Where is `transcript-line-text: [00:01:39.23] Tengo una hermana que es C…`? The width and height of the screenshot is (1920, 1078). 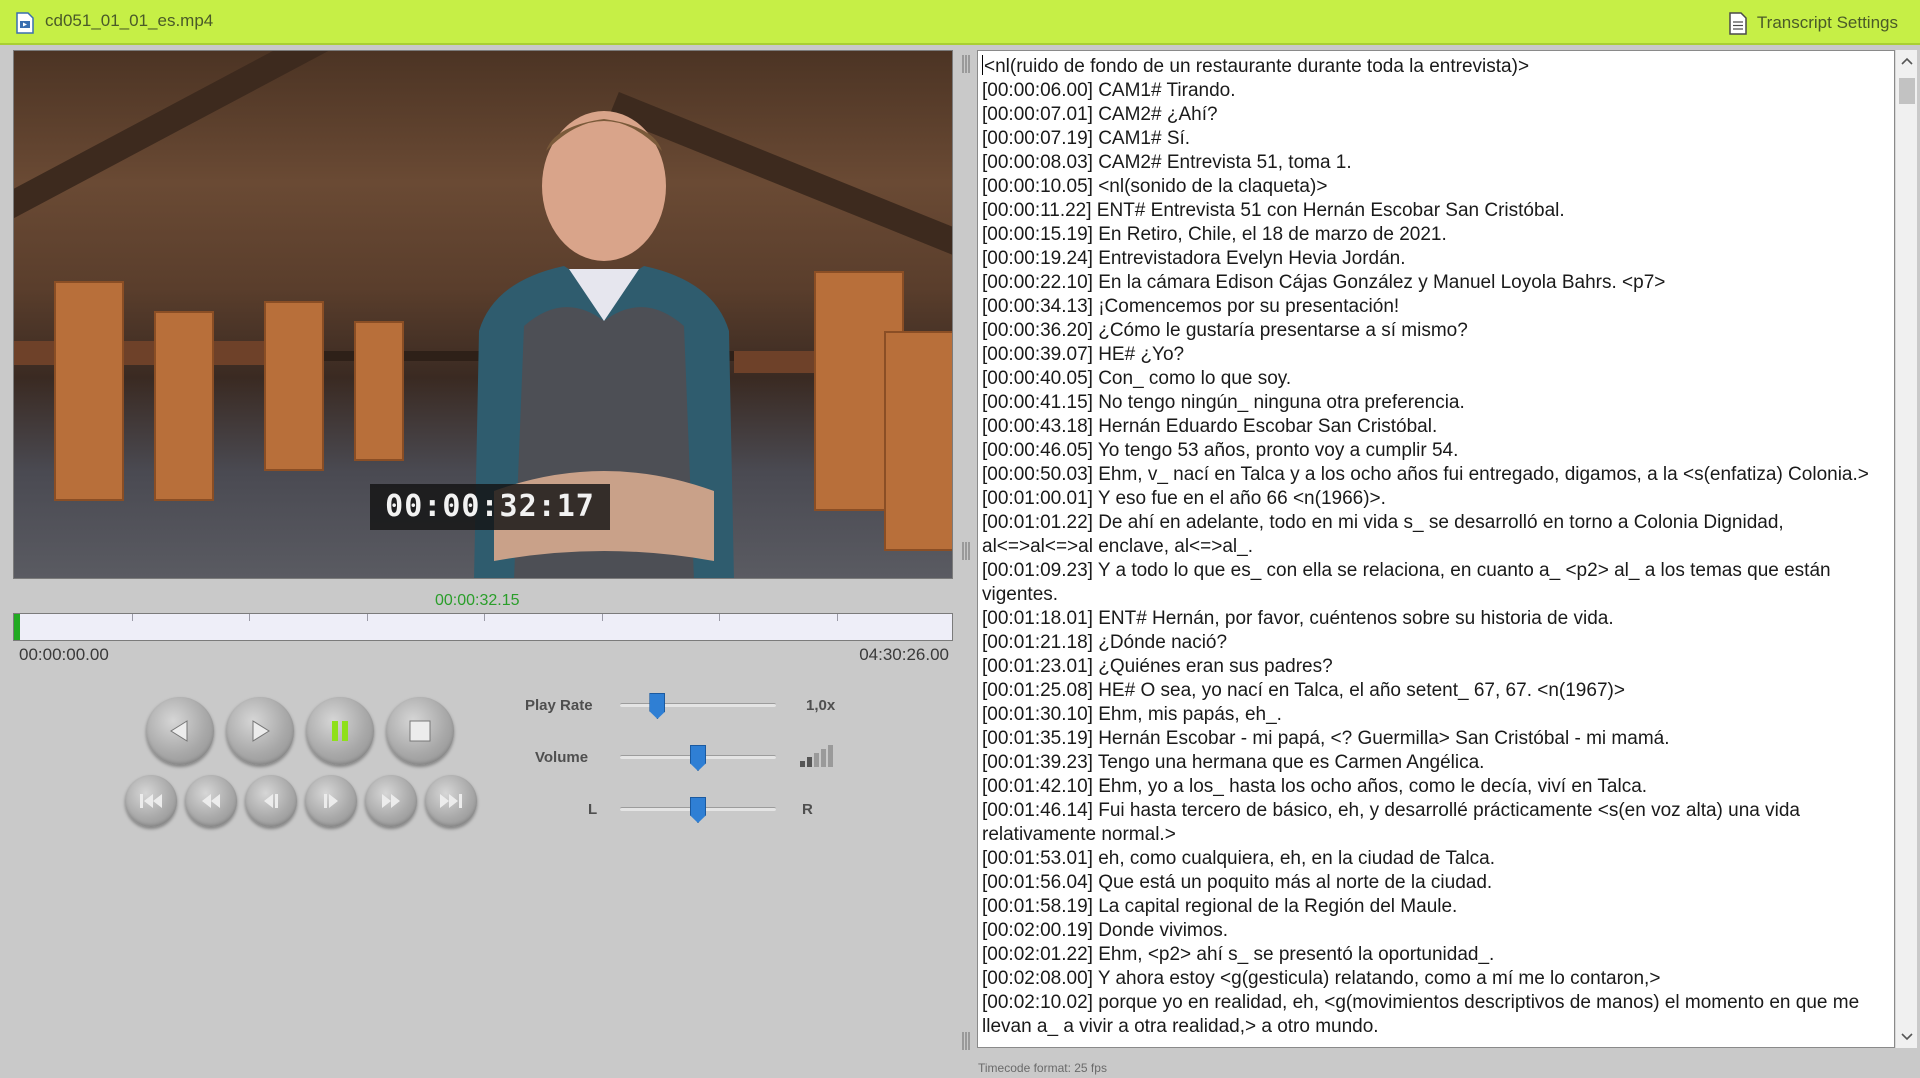
transcript-line-text: [00:01:39.23] Tengo una hermana que es C… is located at coordinates (1233, 762).